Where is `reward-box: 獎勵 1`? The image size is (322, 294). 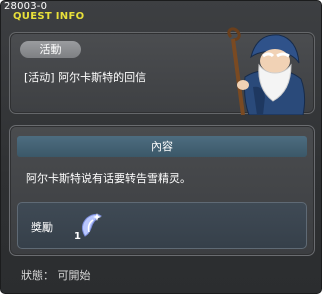
reward-box: 獎勵 1 is located at coordinates (162, 225).